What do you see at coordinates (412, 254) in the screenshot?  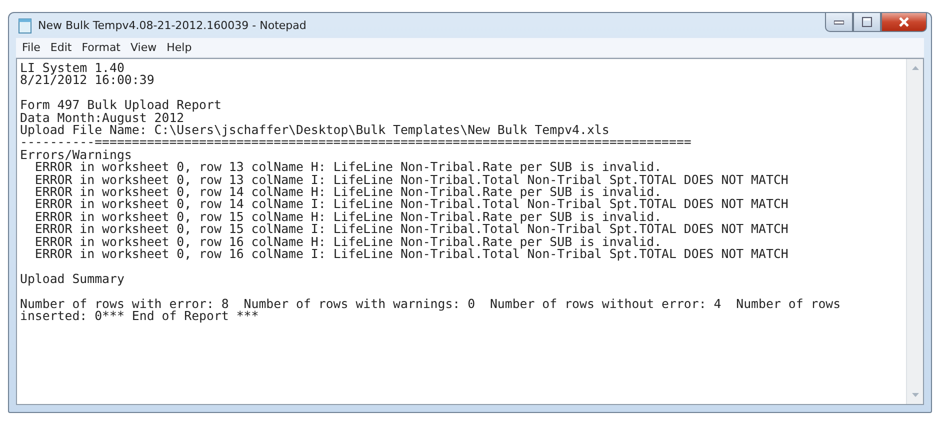 I see `text-line: ERROR in worksheet 0, row 16 colName I: LifeLine Non-Tribal.Total Non-Tribal Spt.TOTAL DOES NOT MATCH` at bounding box center [412, 254].